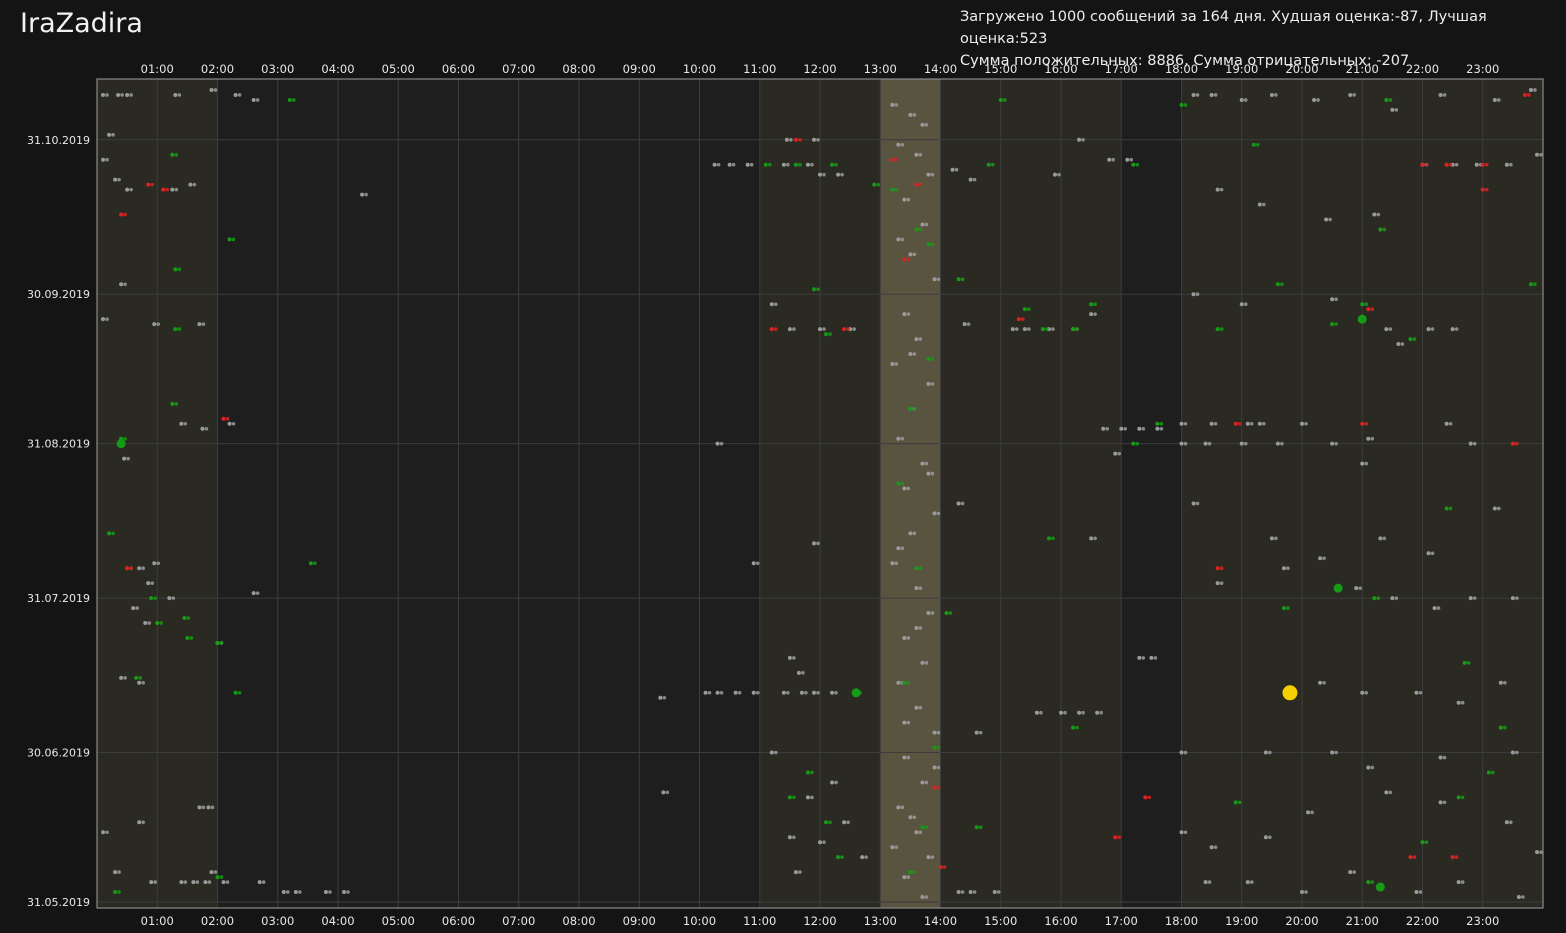 This screenshot has width=1566, height=933. Describe the element at coordinates (819, 69) in the screenshot. I see `x-tick-label-top: 12:00` at that location.